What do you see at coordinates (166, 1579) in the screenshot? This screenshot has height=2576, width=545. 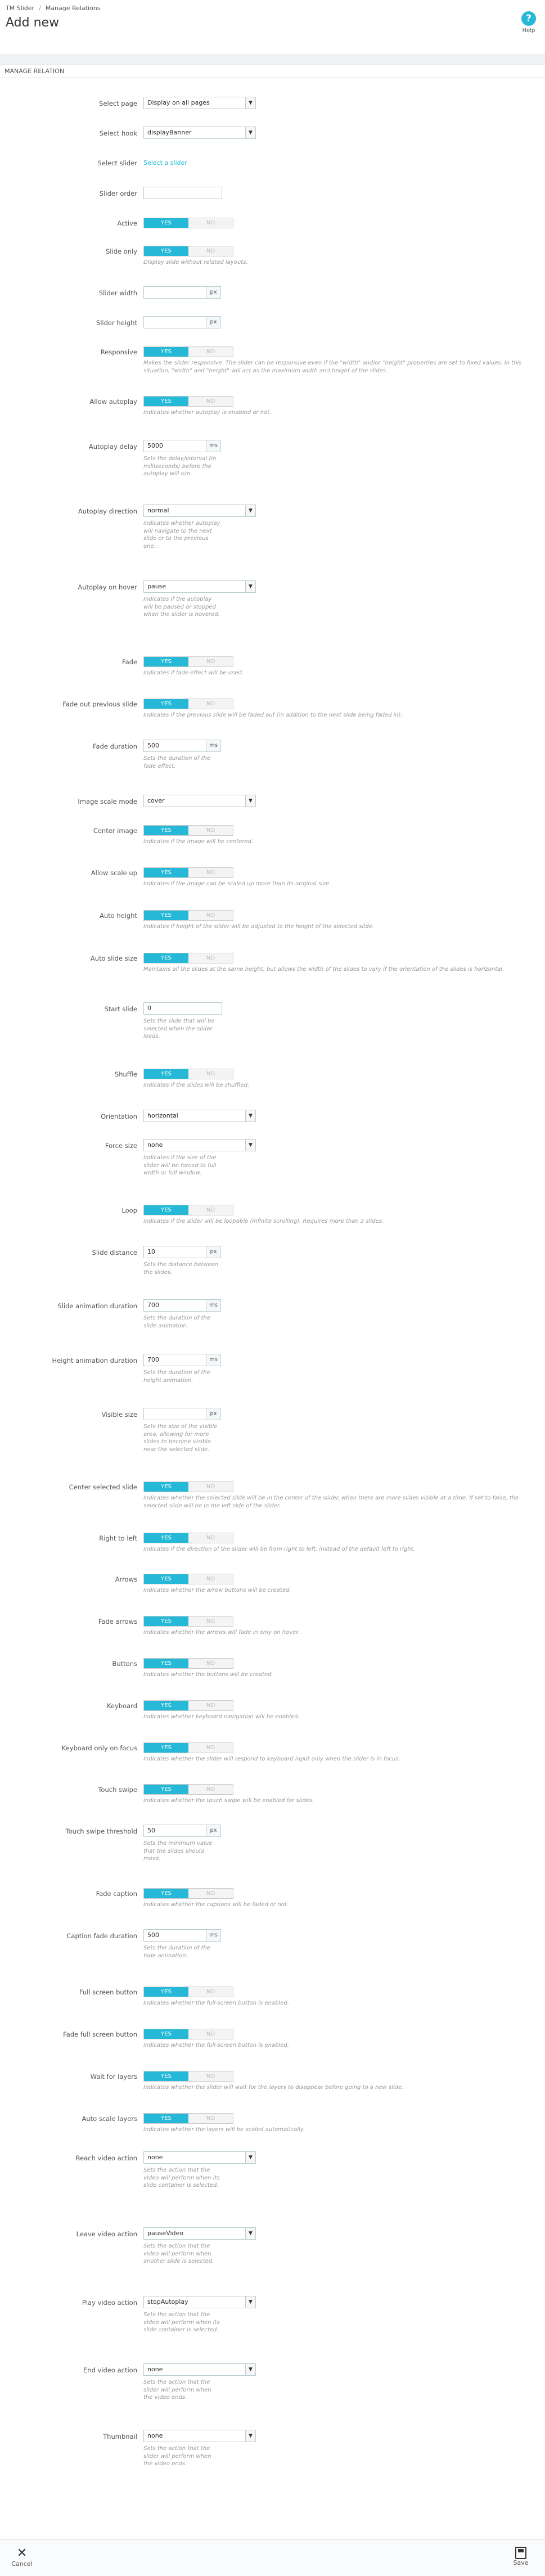 I see `arrows-yes: YES` at bounding box center [166, 1579].